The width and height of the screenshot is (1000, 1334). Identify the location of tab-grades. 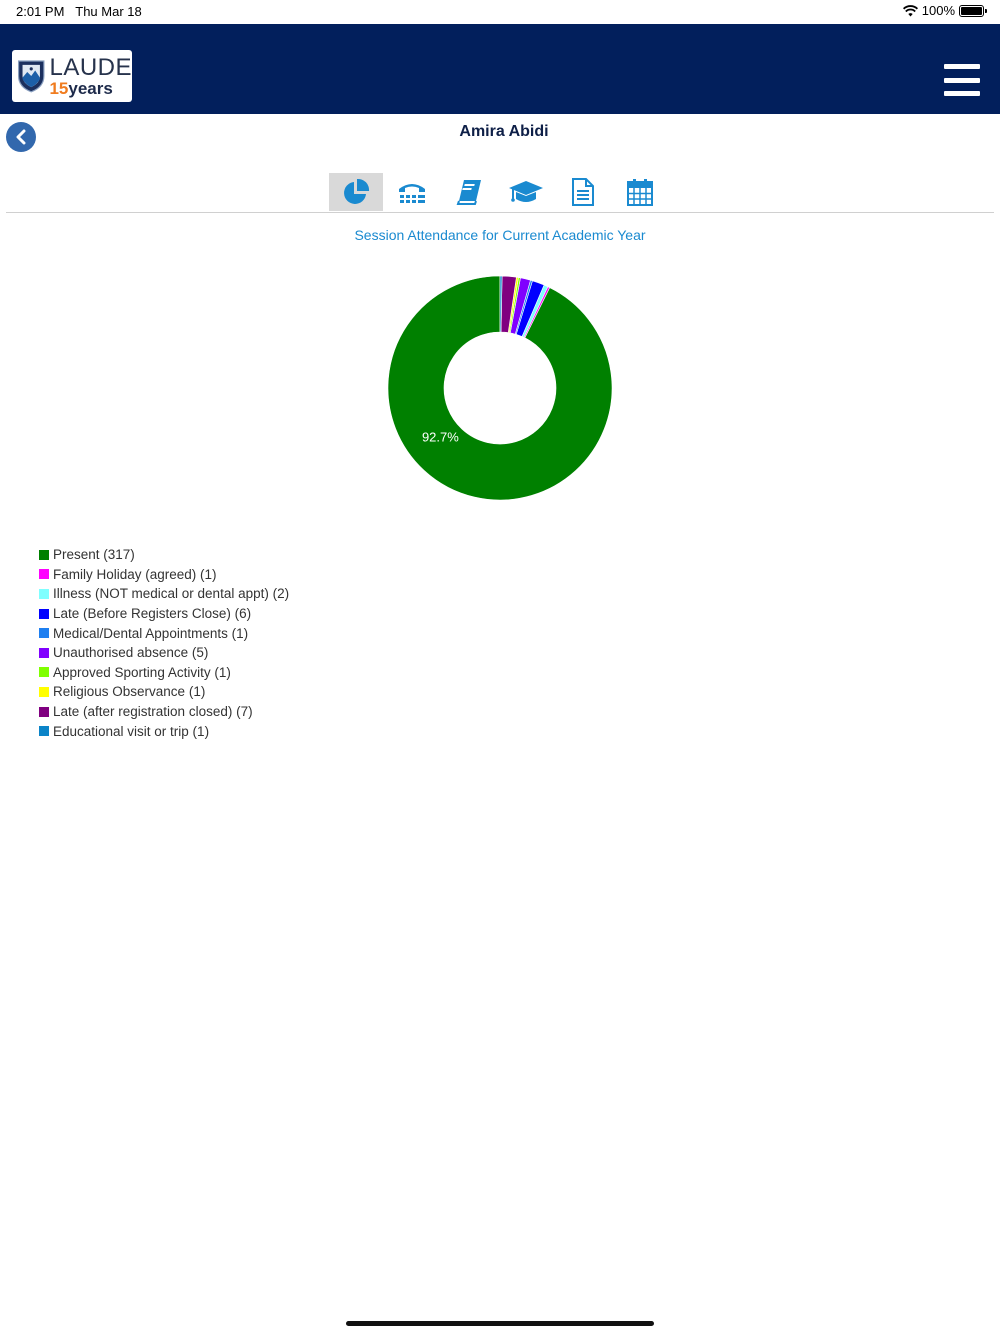
(525, 192).